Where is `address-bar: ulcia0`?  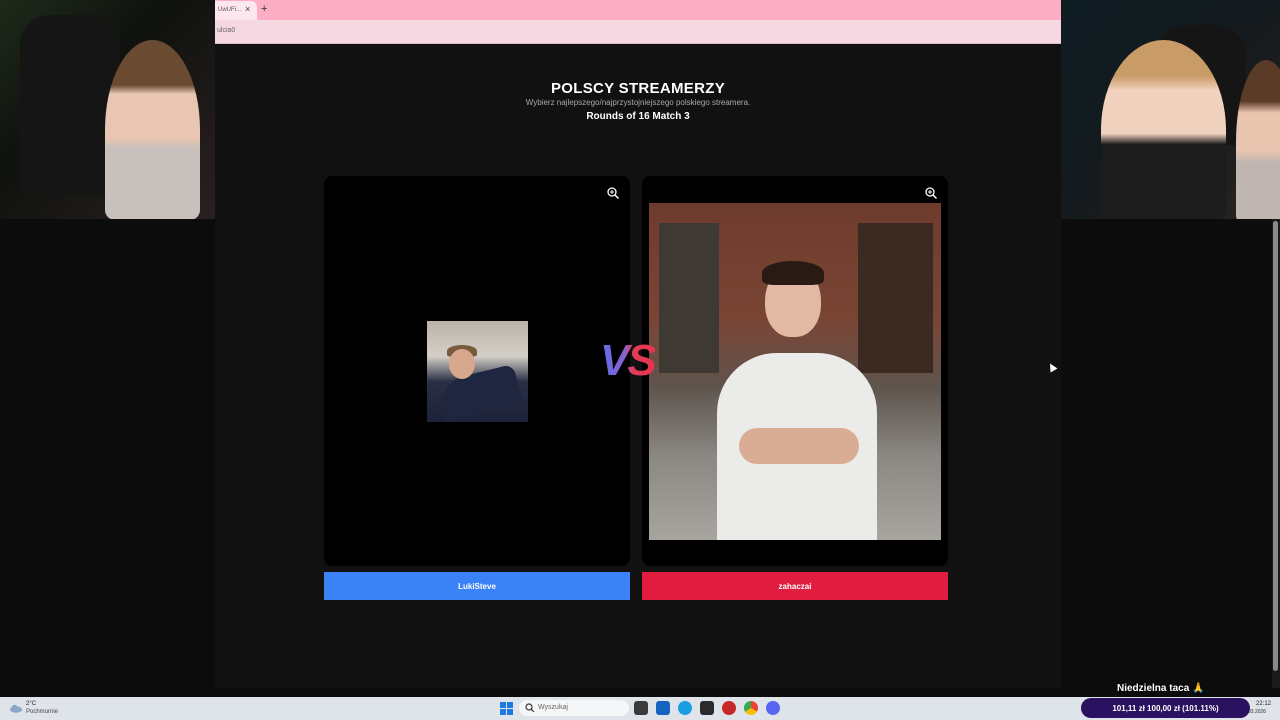 address-bar: ulcia0 is located at coordinates (638, 32).